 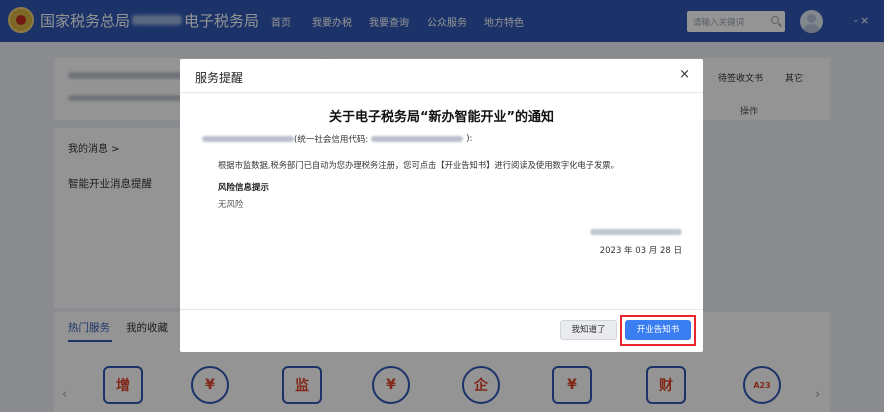 I want to click on got-it-button: 我知道了, so click(x=588, y=330).